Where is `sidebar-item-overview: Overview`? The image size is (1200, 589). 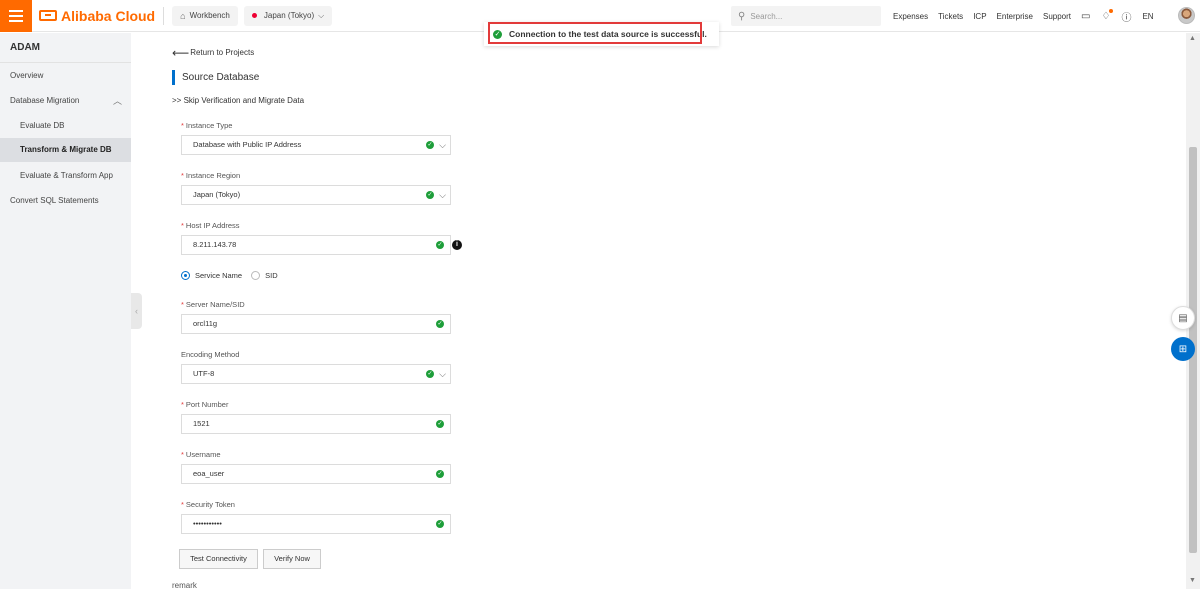
sidebar-item-overview: Overview is located at coordinates (65, 76).